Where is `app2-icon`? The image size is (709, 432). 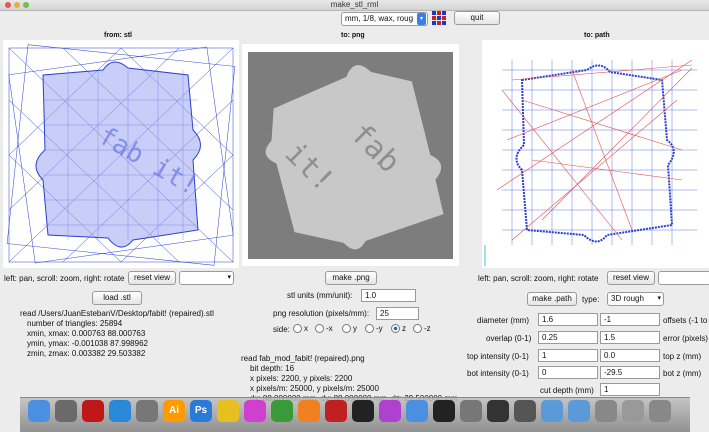 app2-icon is located at coordinates (471, 411).